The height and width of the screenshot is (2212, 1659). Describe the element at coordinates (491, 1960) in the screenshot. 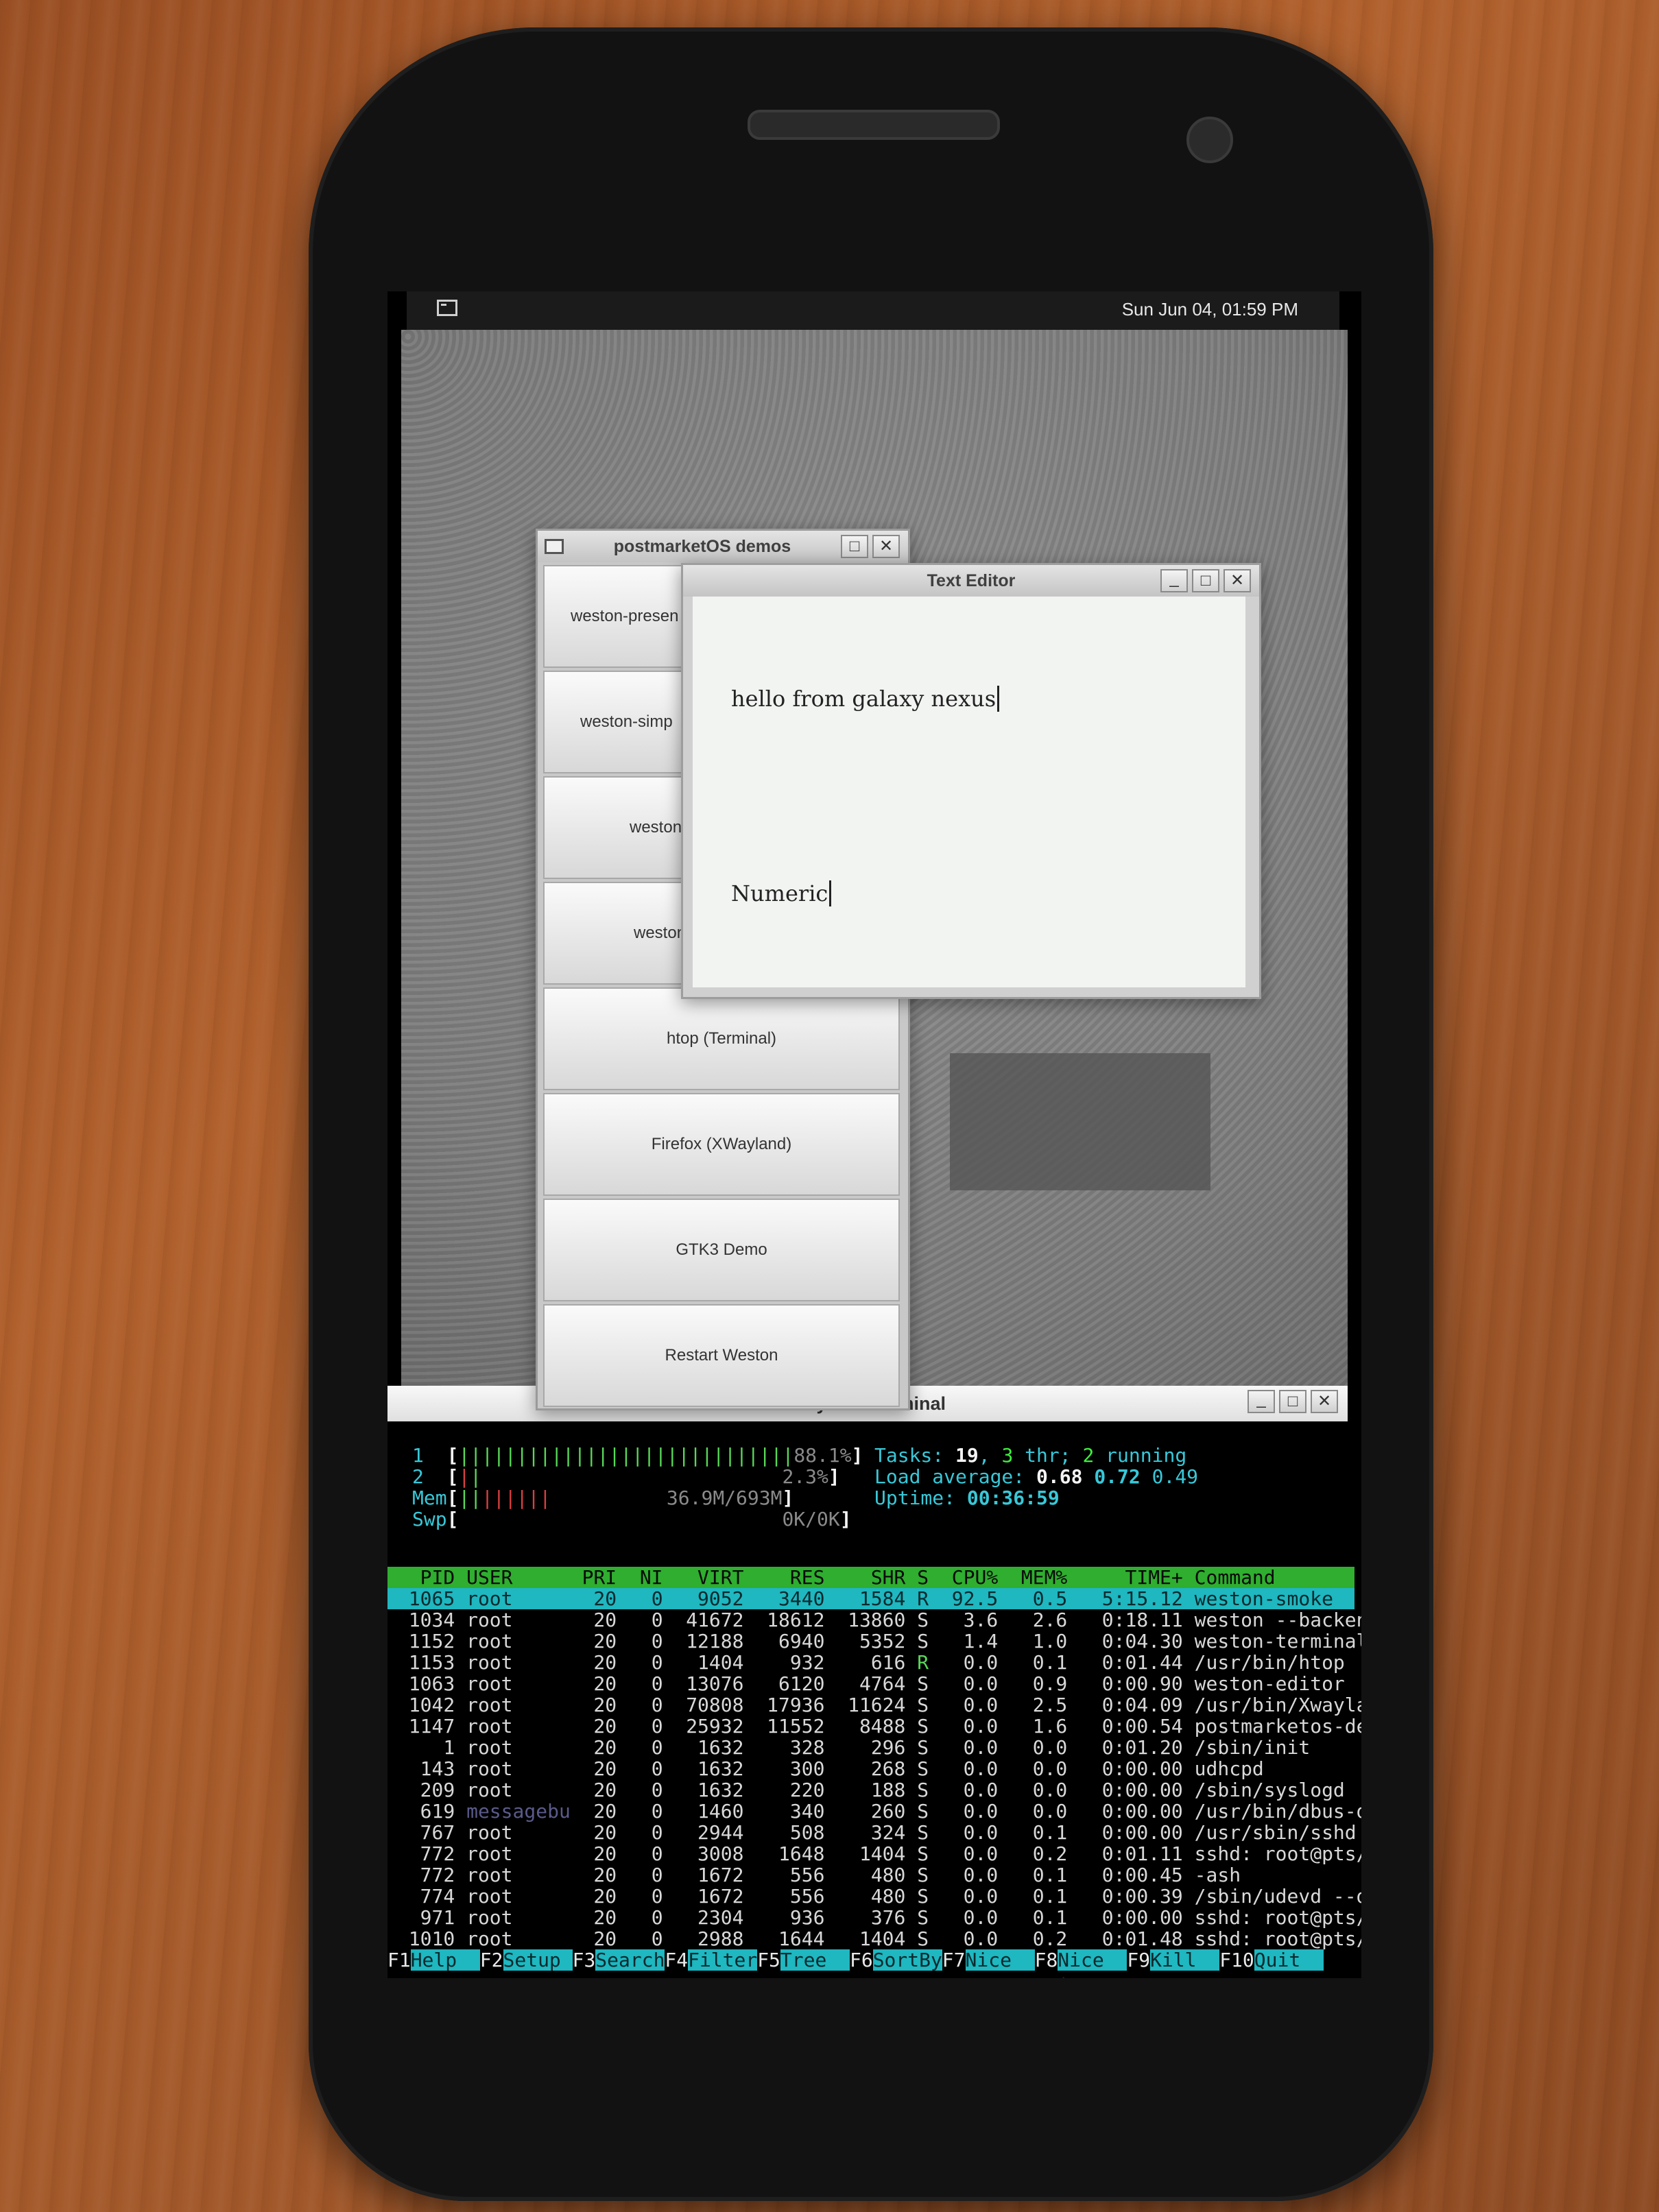

I see `fkey-f2: F2` at that location.